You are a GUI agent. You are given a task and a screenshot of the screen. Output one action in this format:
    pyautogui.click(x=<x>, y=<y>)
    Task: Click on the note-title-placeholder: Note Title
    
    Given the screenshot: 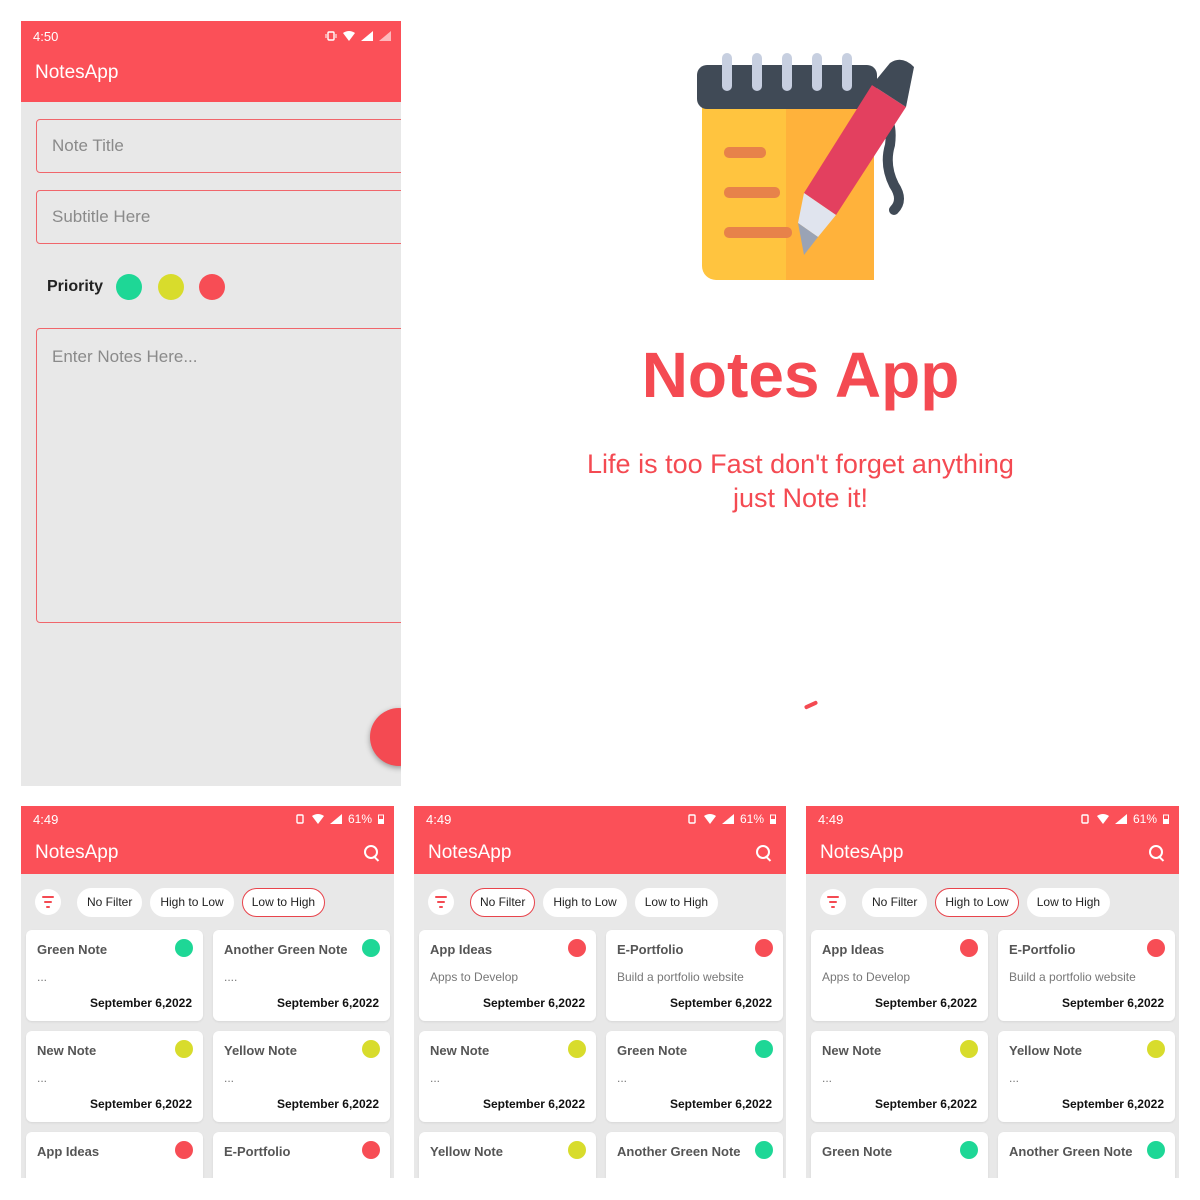 What is the action you would take?
    pyautogui.click(x=88, y=145)
    